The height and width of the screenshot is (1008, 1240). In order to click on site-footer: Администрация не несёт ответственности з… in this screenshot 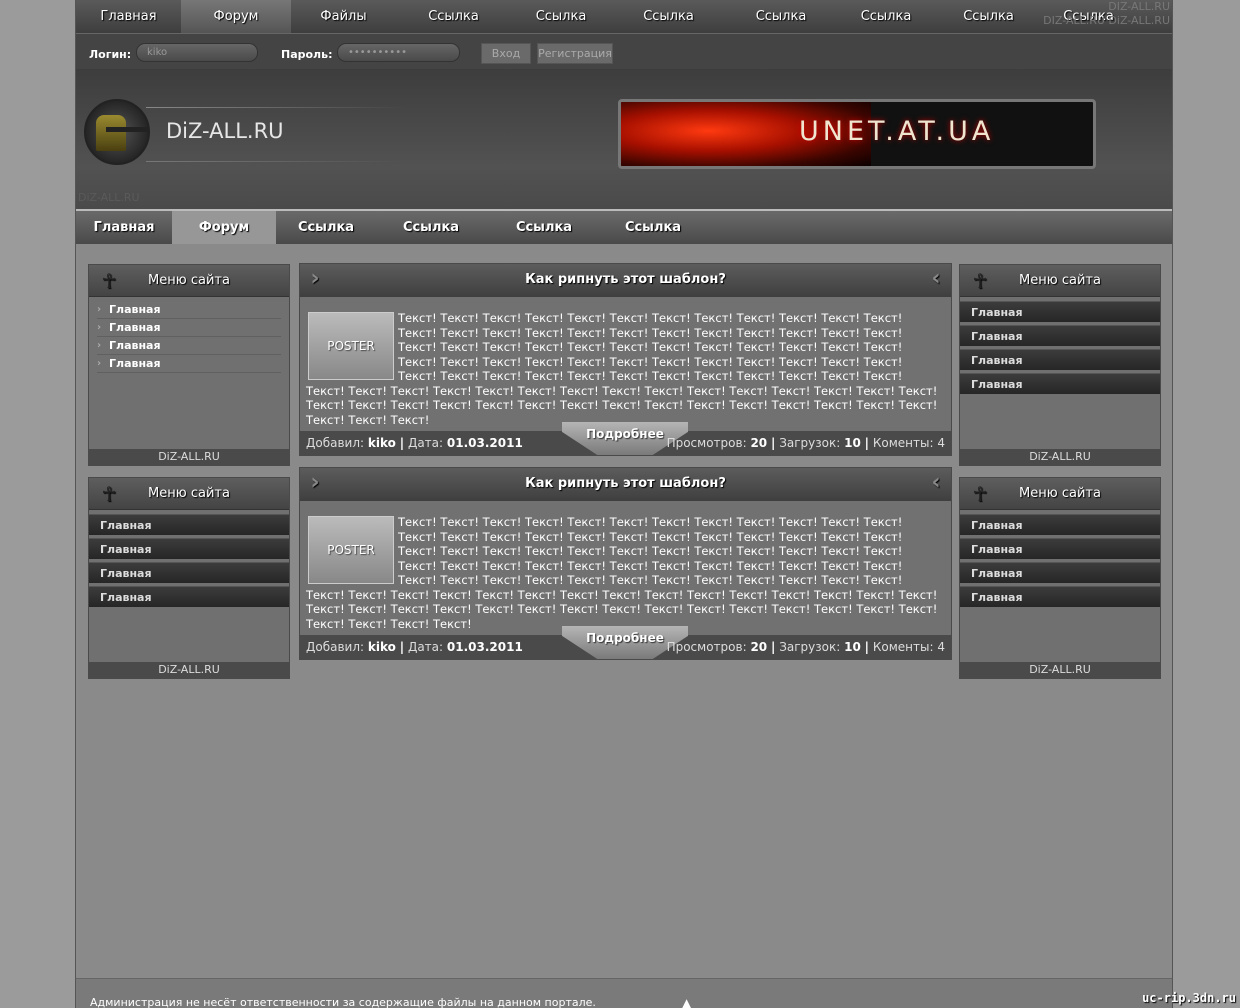, I will do `click(624, 993)`.